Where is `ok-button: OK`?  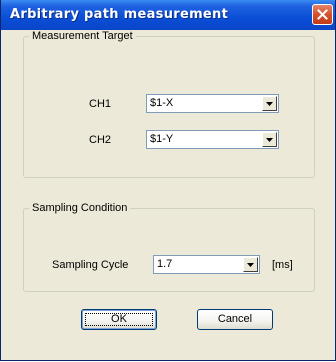
ok-button: OK is located at coordinates (119, 319).